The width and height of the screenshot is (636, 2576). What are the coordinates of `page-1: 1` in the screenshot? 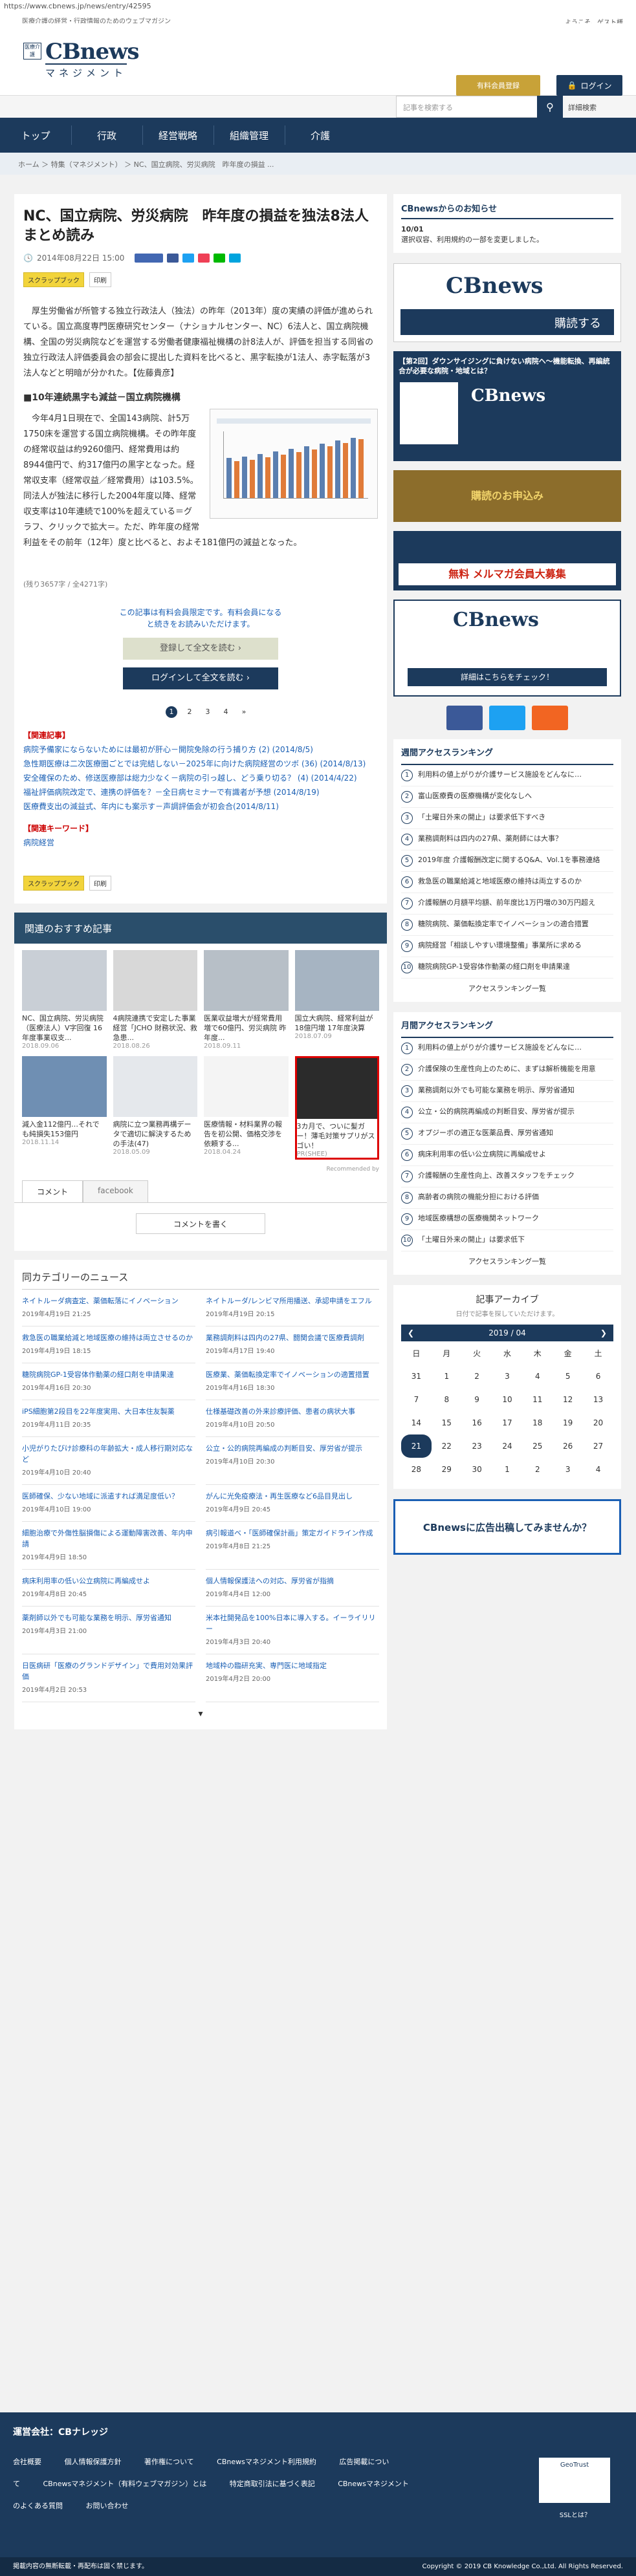 It's located at (171, 712).